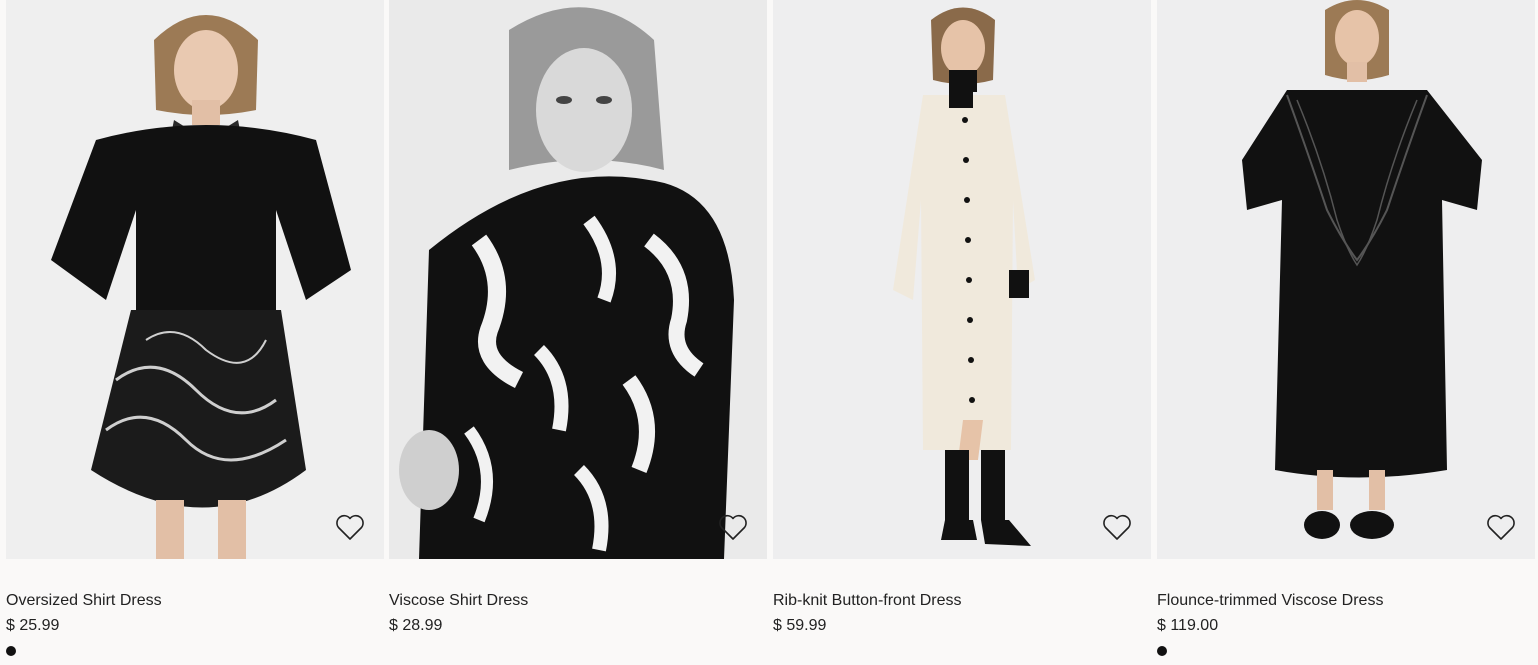 This screenshot has width=1538, height=665. Describe the element at coordinates (458, 601) in the screenshot. I see `product-name: Viscose Shirt Dress` at that location.